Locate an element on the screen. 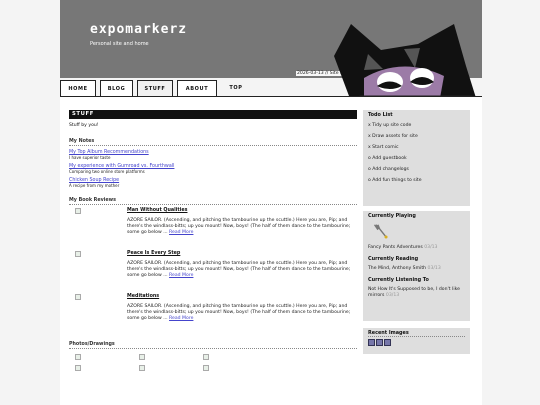 The image size is (540, 405). playing-date: 03/13 is located at coordinates (431, 247).